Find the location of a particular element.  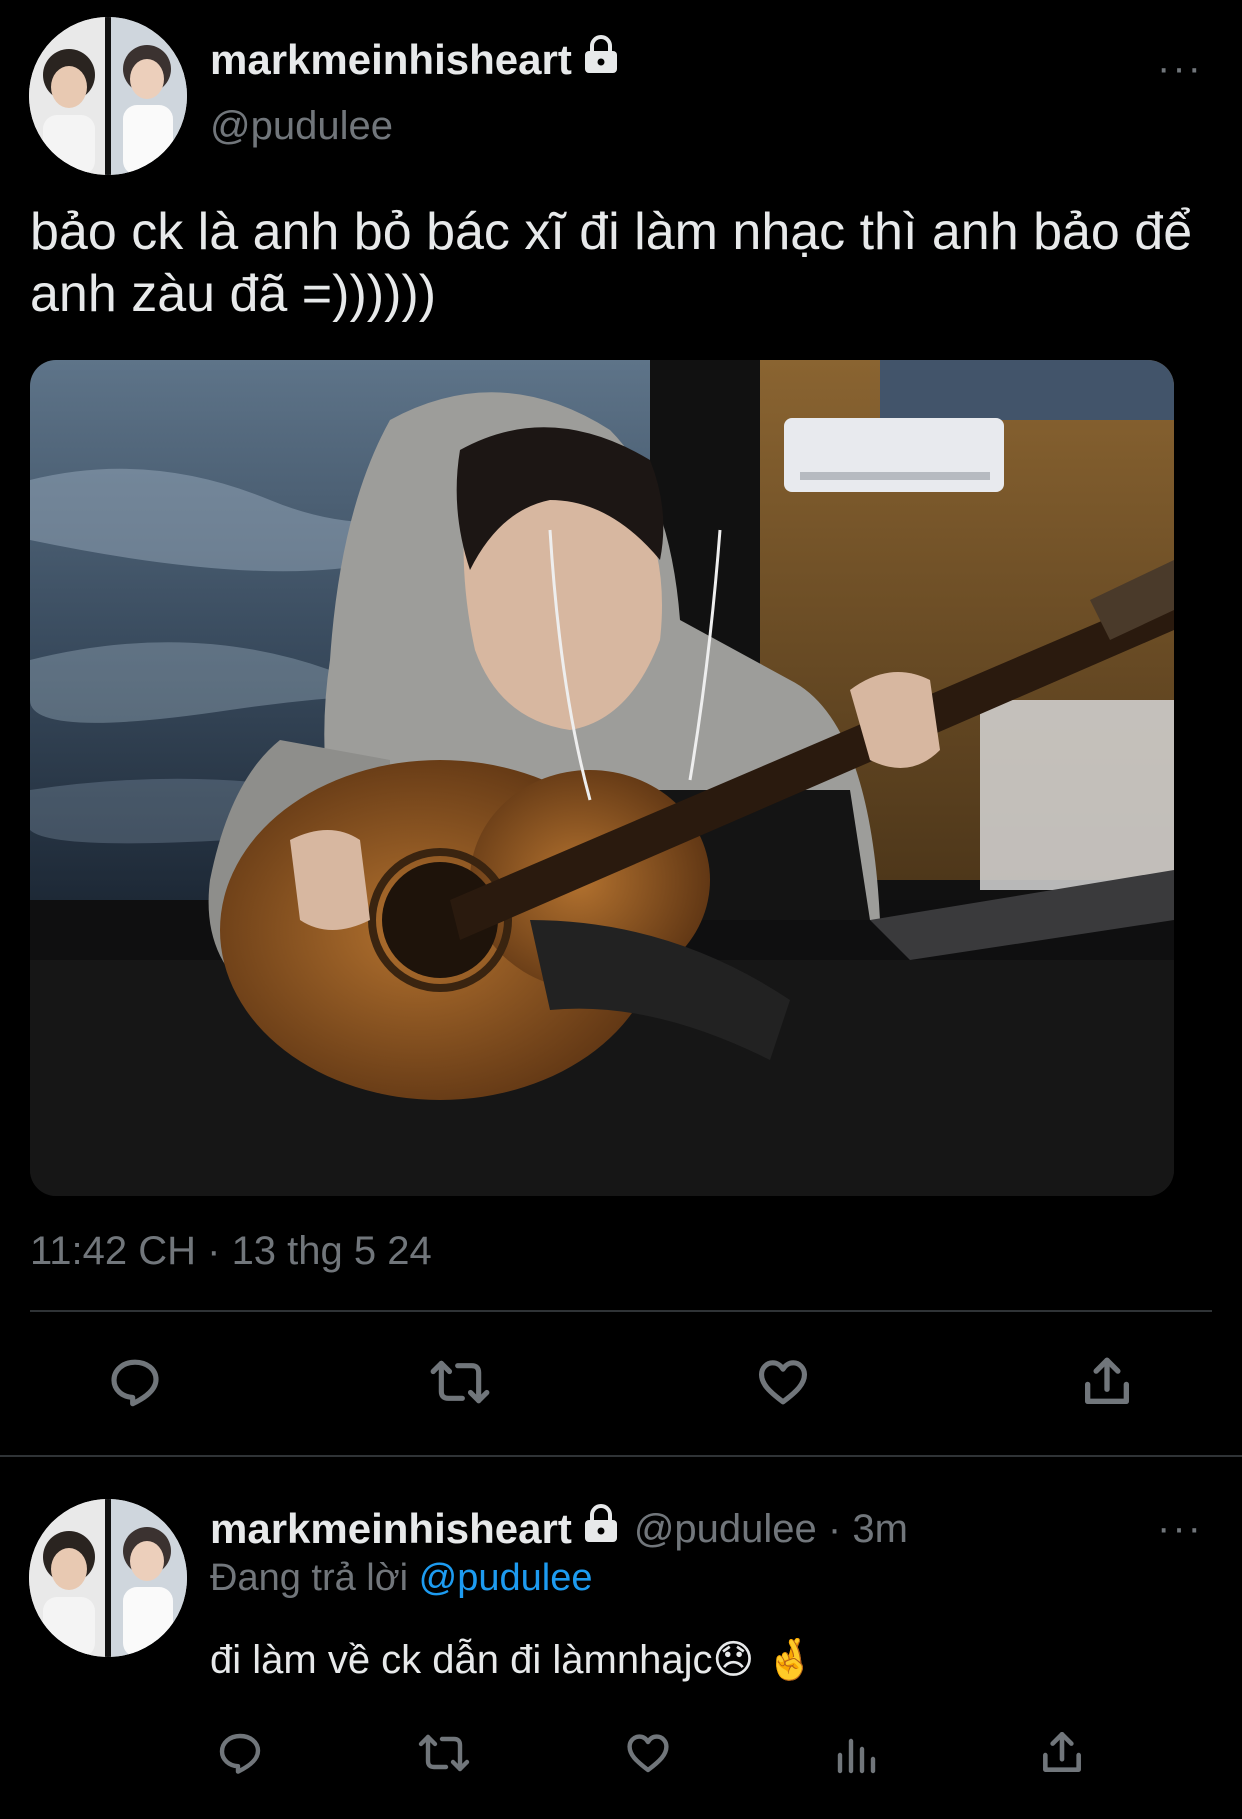

reply-share-button is located at coordinates (1062, 1753).